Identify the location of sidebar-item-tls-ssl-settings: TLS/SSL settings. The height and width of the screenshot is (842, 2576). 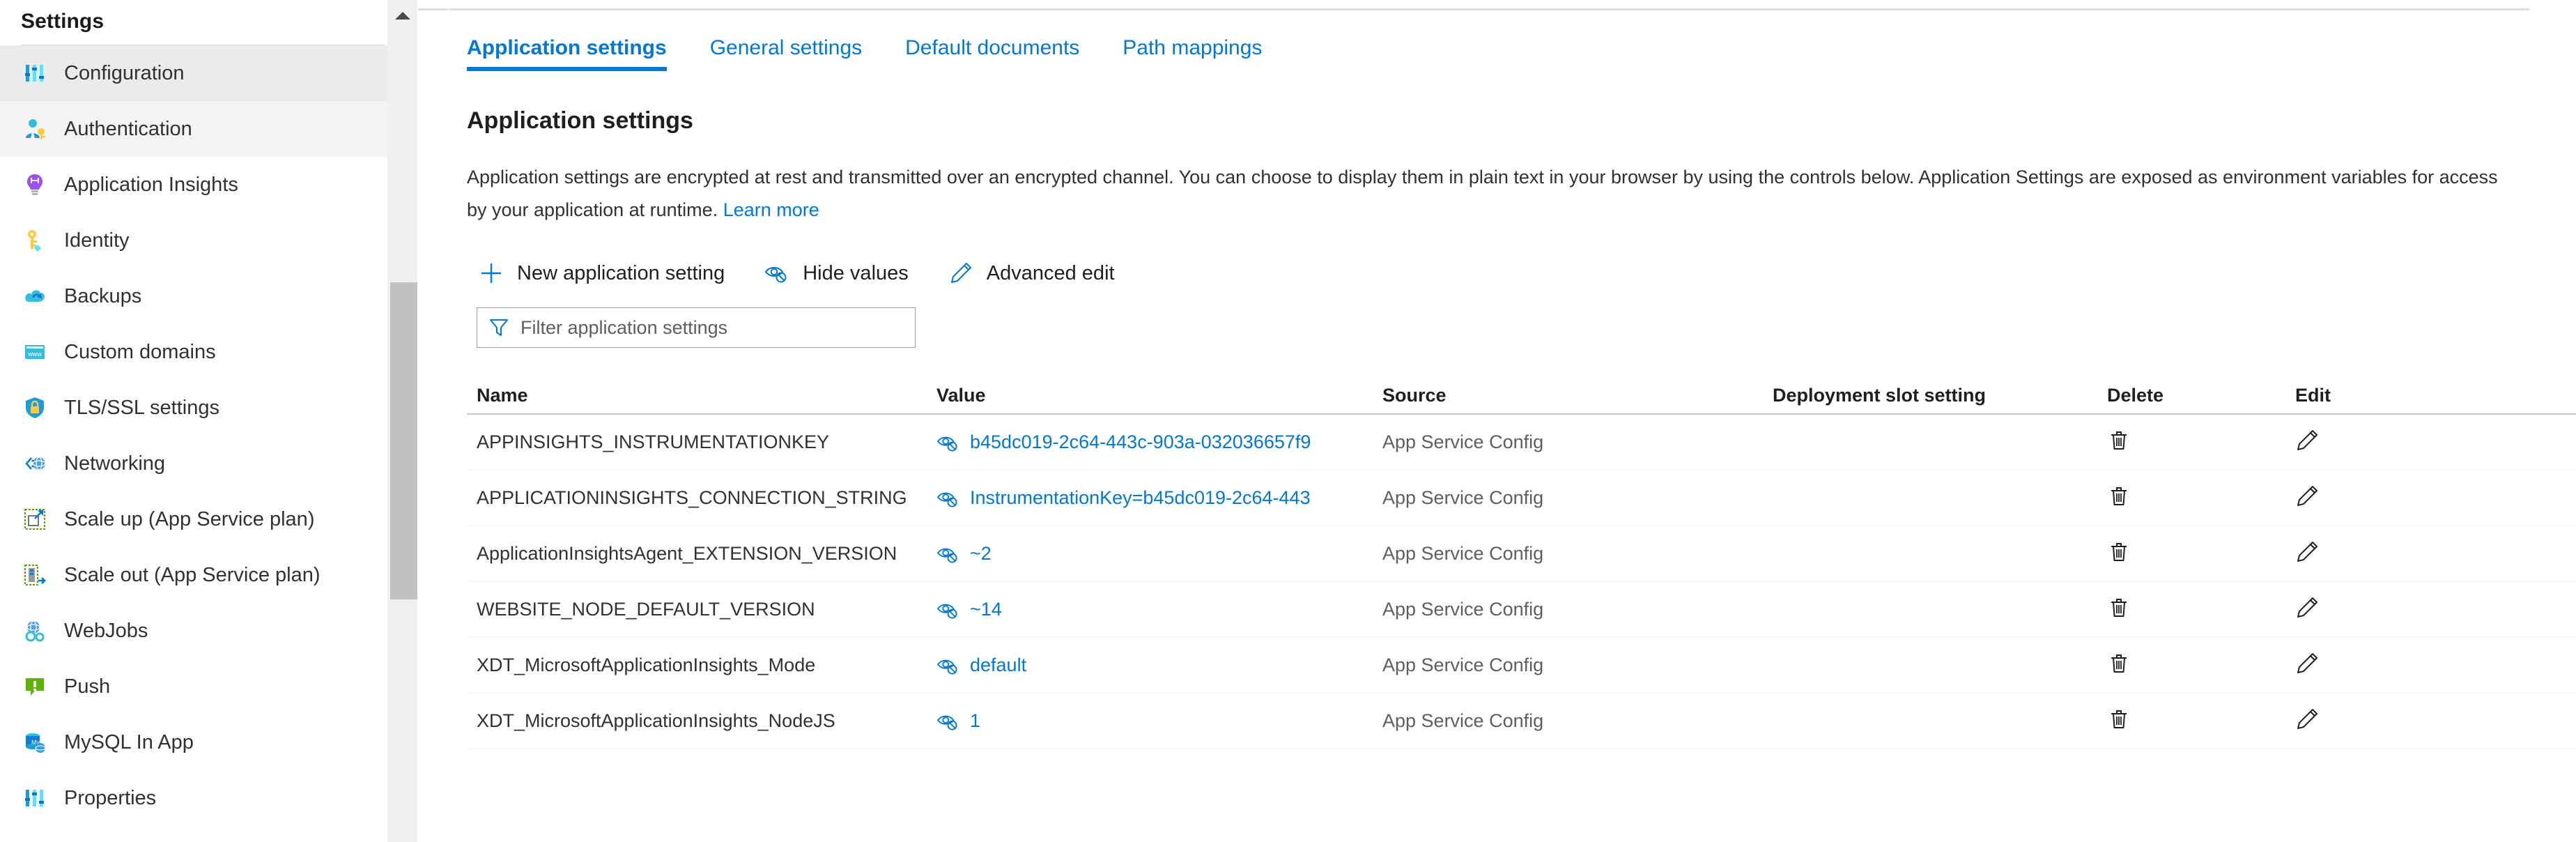
(209, 408).